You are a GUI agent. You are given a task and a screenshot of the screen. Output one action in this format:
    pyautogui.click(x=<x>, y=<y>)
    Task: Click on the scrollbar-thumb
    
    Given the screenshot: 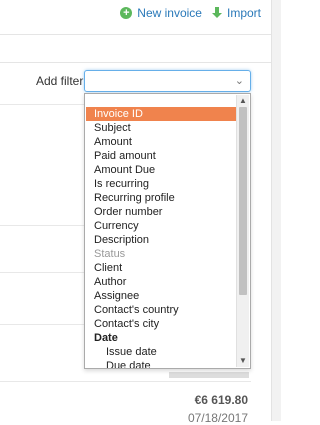 What is the action you would take?
    pyautogui.click(x=243, y=201)
    